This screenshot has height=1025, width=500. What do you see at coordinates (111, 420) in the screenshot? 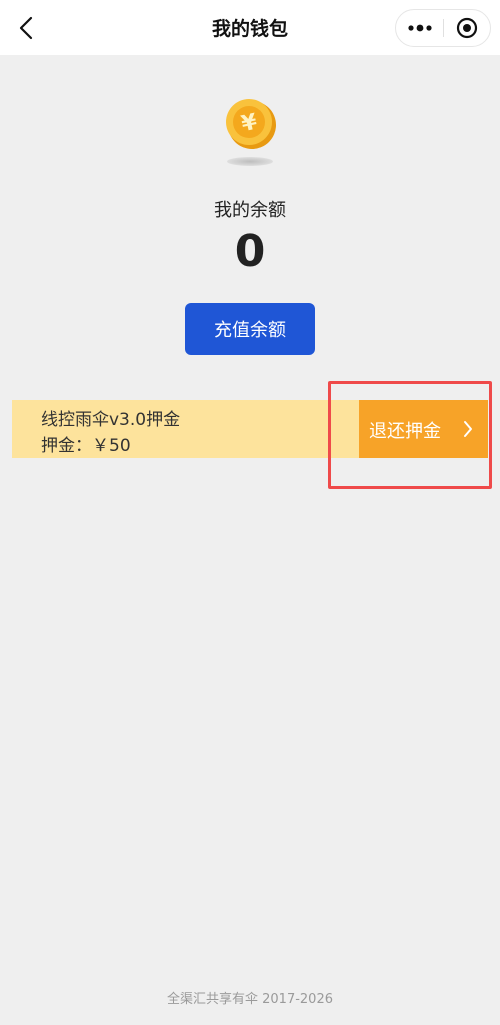
I see `deposit-item-name: 线控雨伞v3.0押金` at bounding box center [111, 420].